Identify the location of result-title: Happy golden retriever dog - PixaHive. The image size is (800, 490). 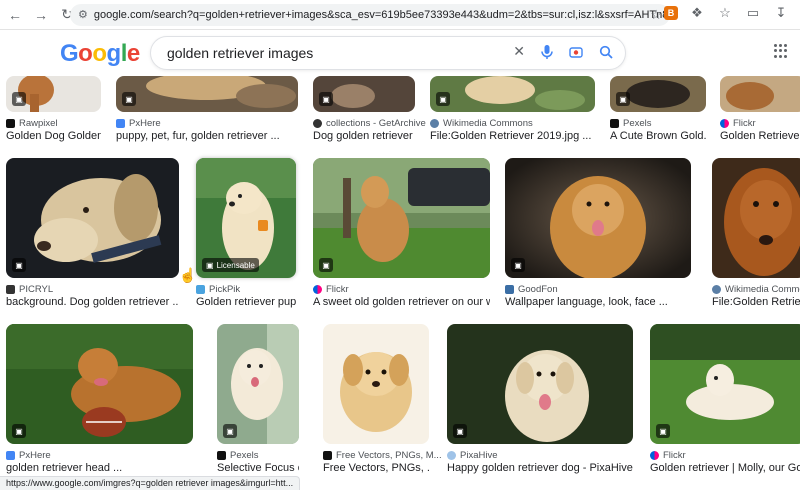
(540, 468).